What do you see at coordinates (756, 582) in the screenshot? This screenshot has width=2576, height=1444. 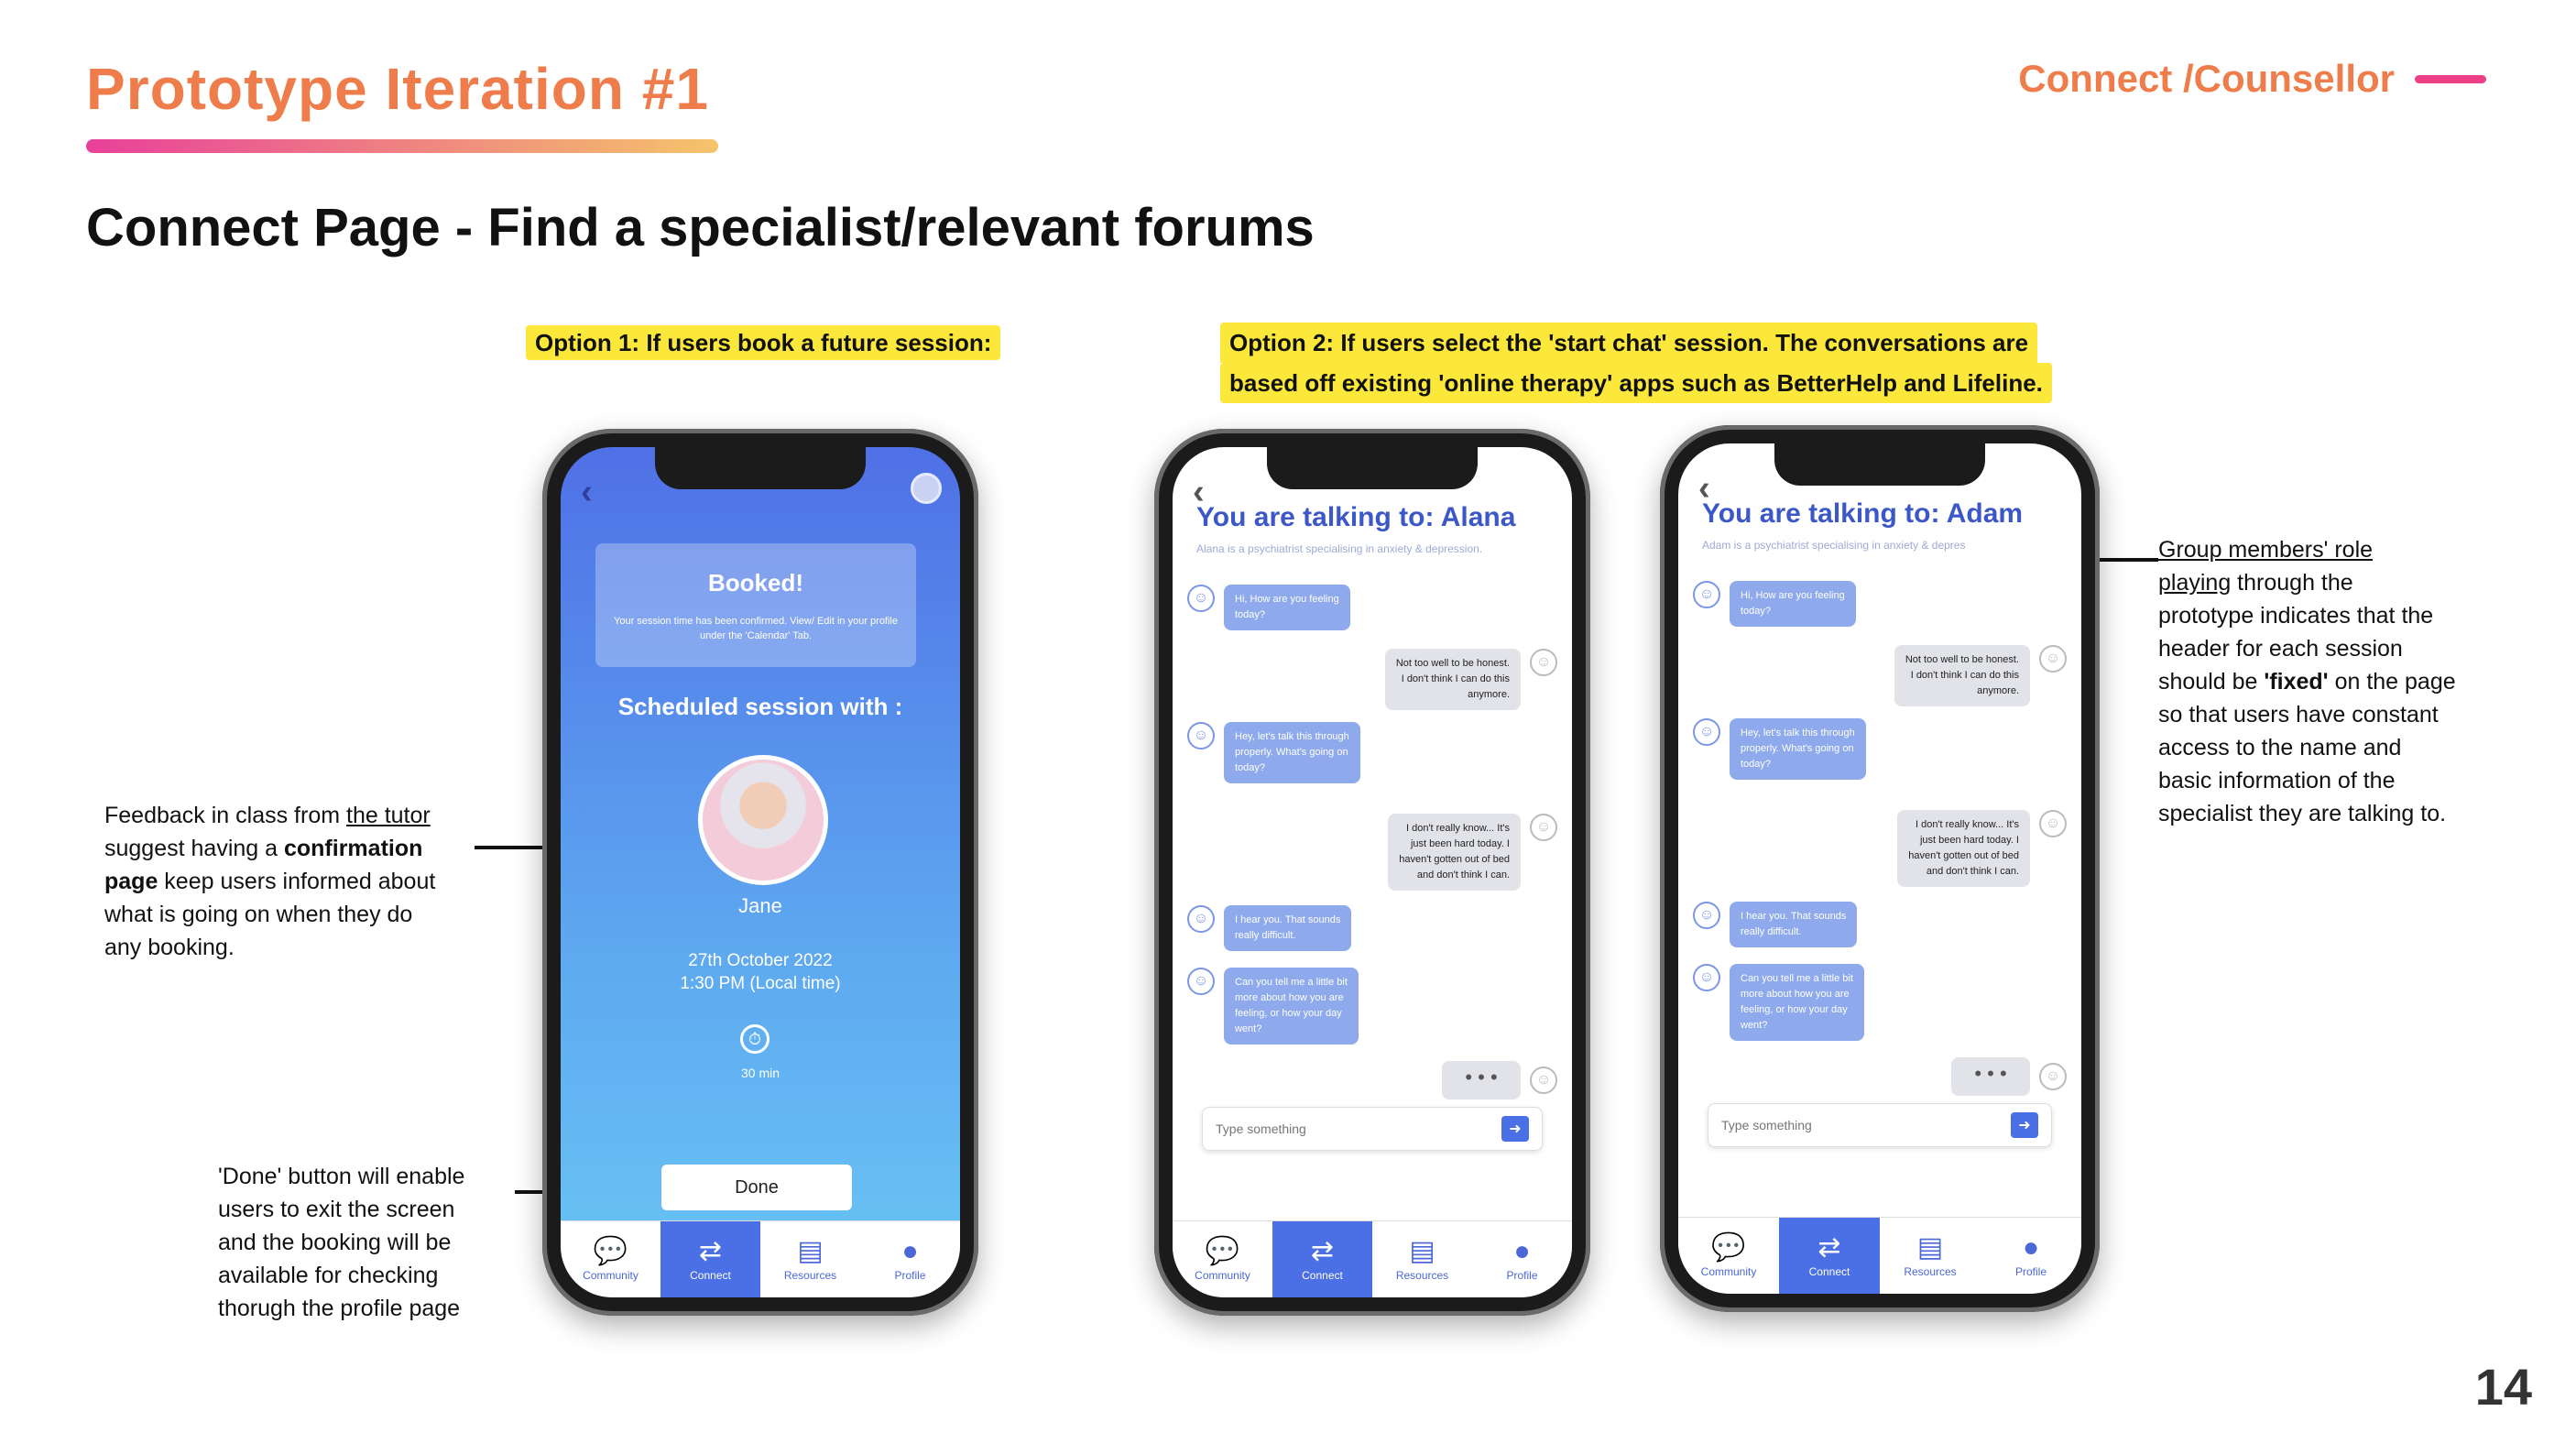 I see `booked-title: Booked!` at bounding box center [756, 582].